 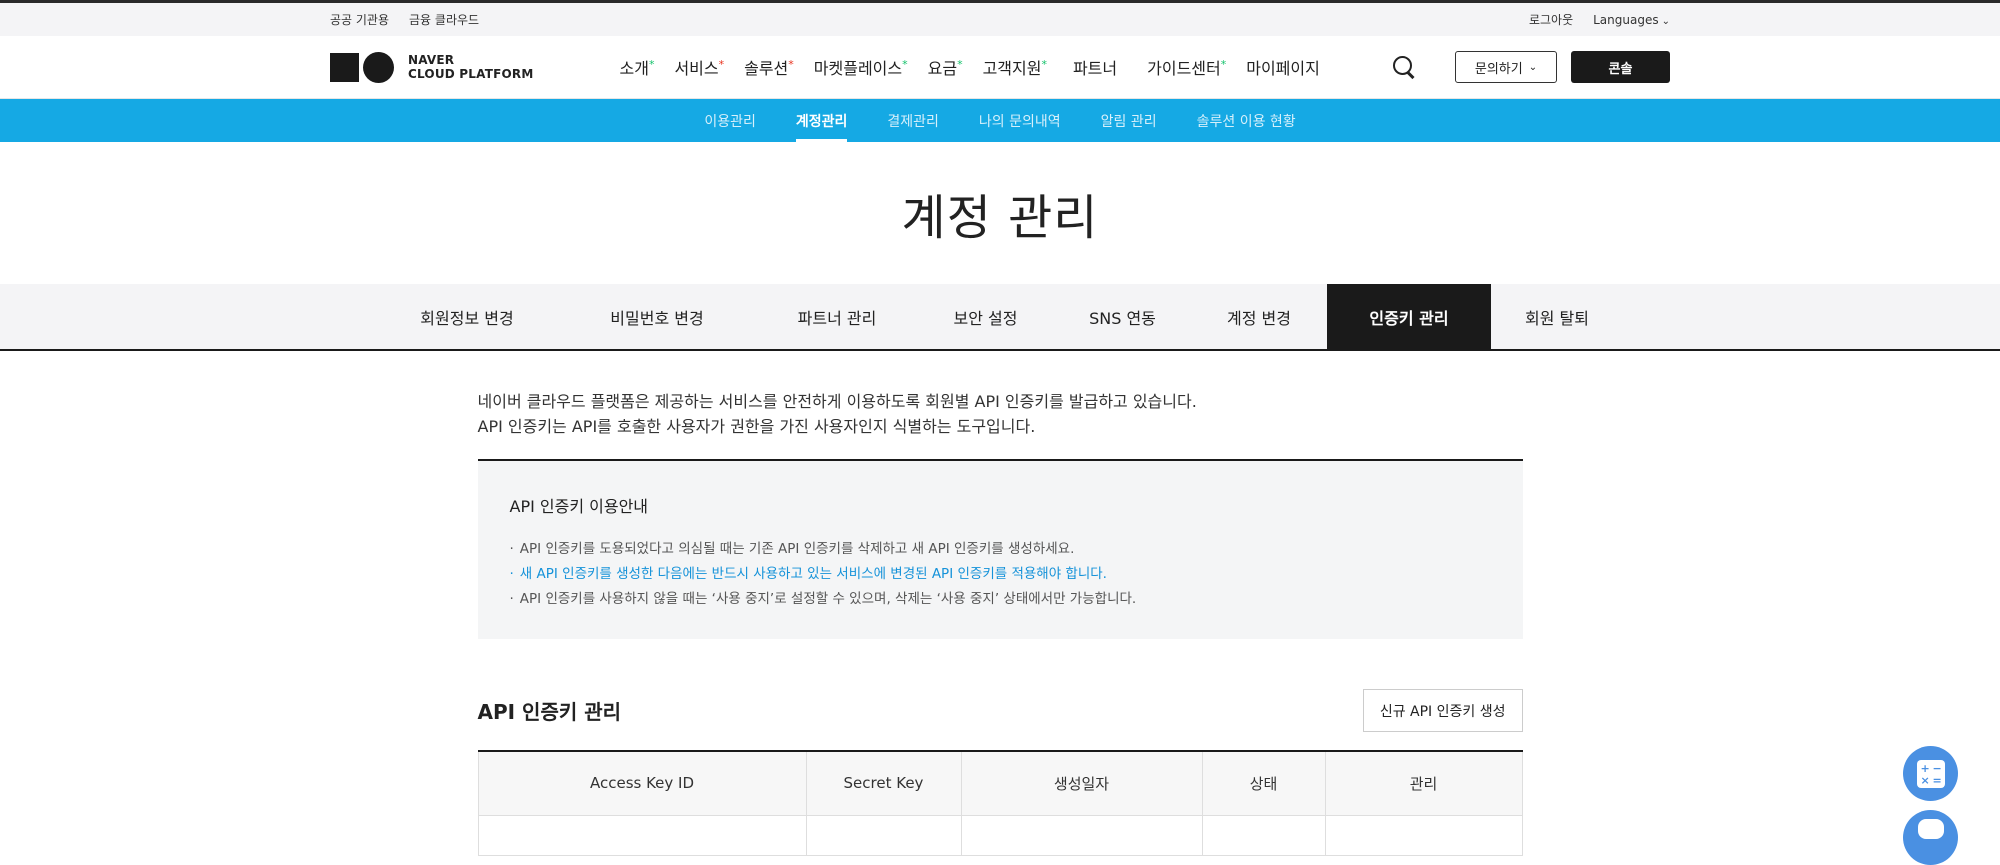 I want to click on gnb-item-guide-center: 가이드센터*, so click(x=1186, y=67).